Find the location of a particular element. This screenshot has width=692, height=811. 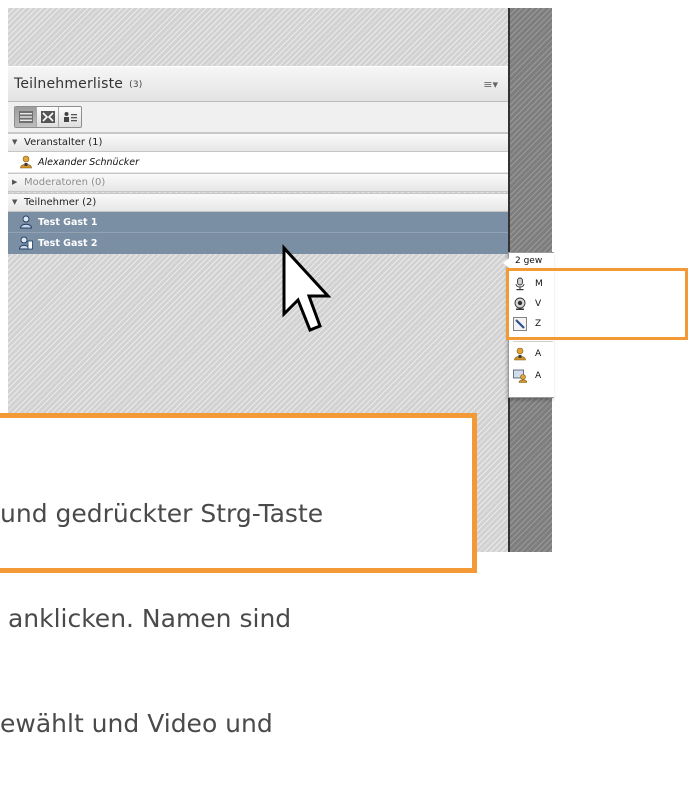

section-moderators: ▶ Moderatoren (0) is located at coordinates (258, 182).